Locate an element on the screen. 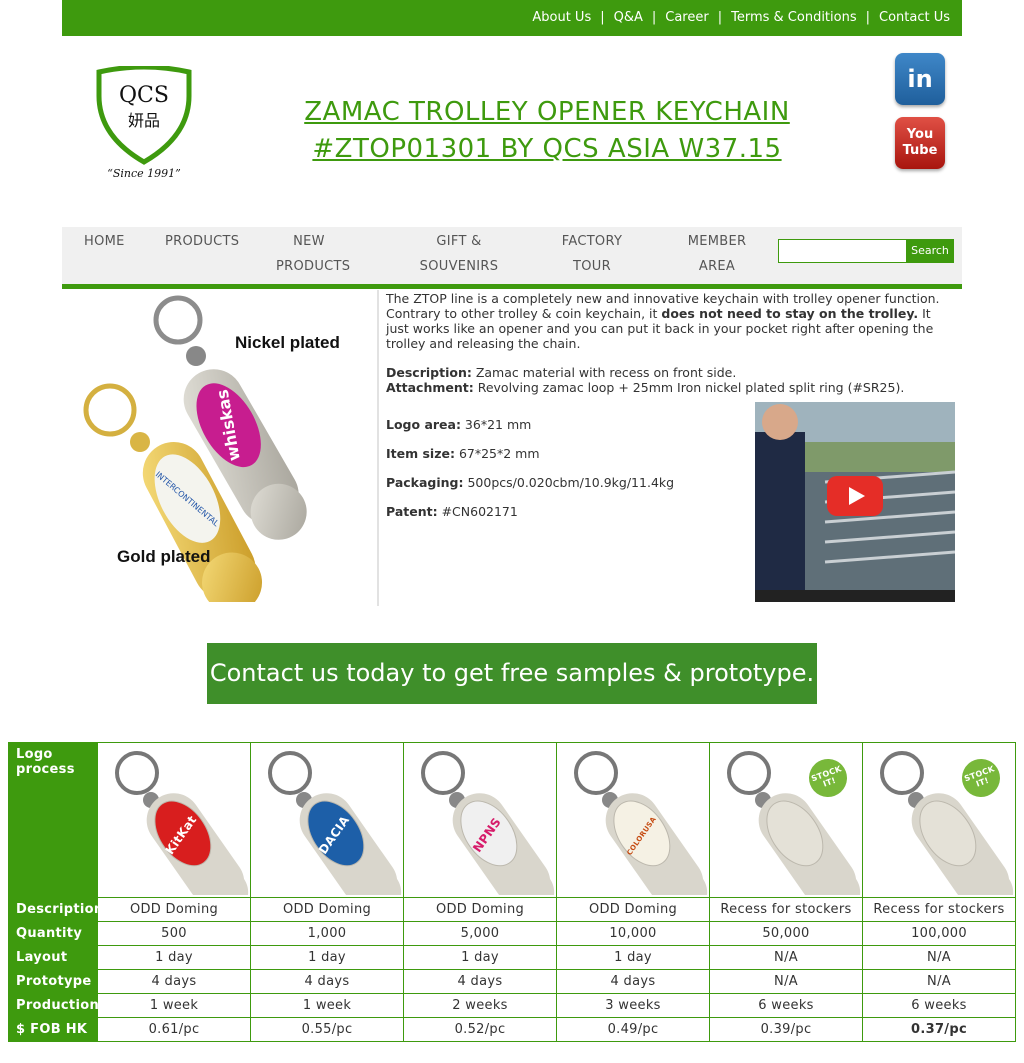 The width and height of the screenshot is (1024, 1063). product-video is located at coordinates (855, 502).